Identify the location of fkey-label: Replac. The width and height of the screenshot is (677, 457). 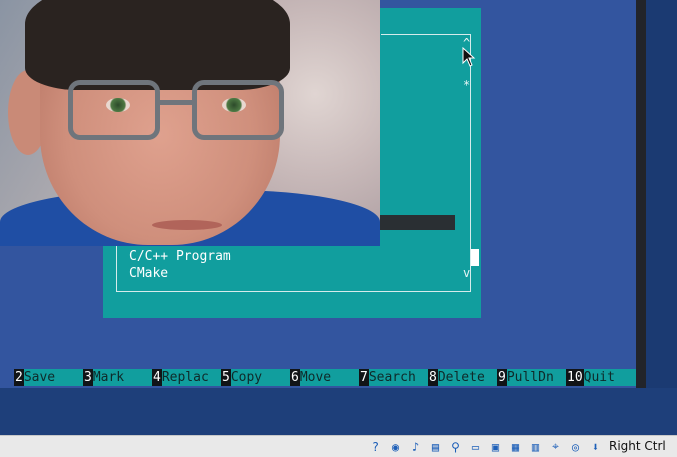
(185, 377).